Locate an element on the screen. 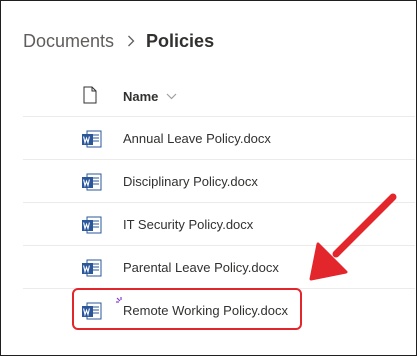 This screenshot has width=417, height=356. breadcrumb-documents-link: Documents is located at coordinates (68, 41).